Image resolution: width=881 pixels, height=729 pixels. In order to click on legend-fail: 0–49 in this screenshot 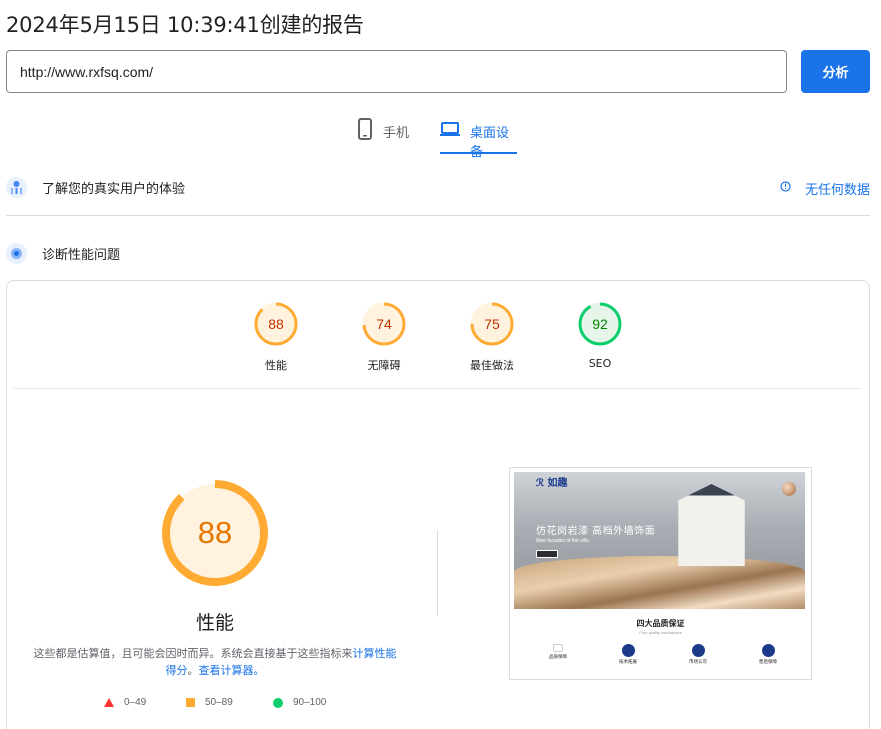, I will do `click(125, 702)`.